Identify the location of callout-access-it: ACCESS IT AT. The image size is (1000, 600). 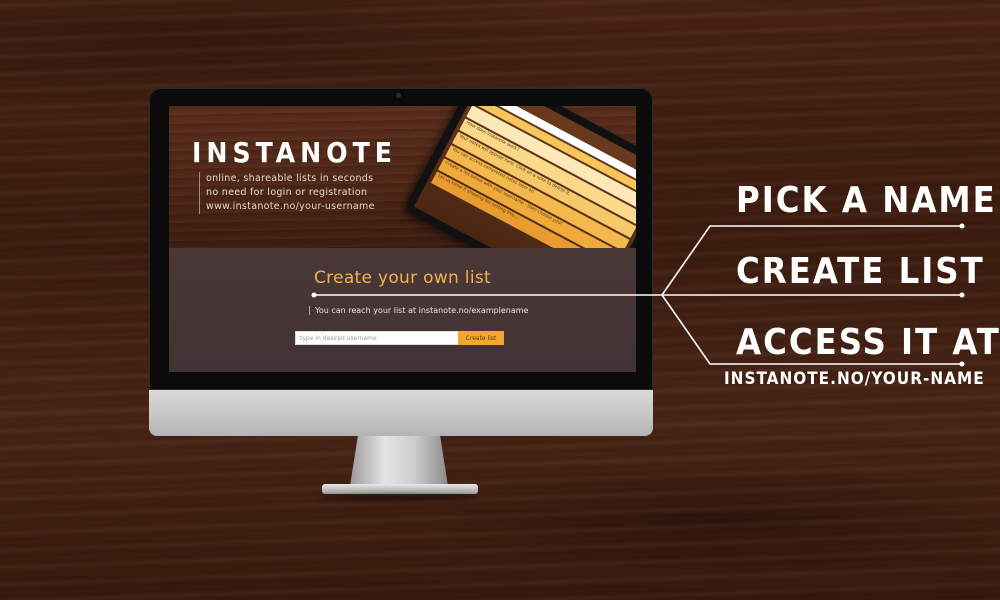
(868, 342).